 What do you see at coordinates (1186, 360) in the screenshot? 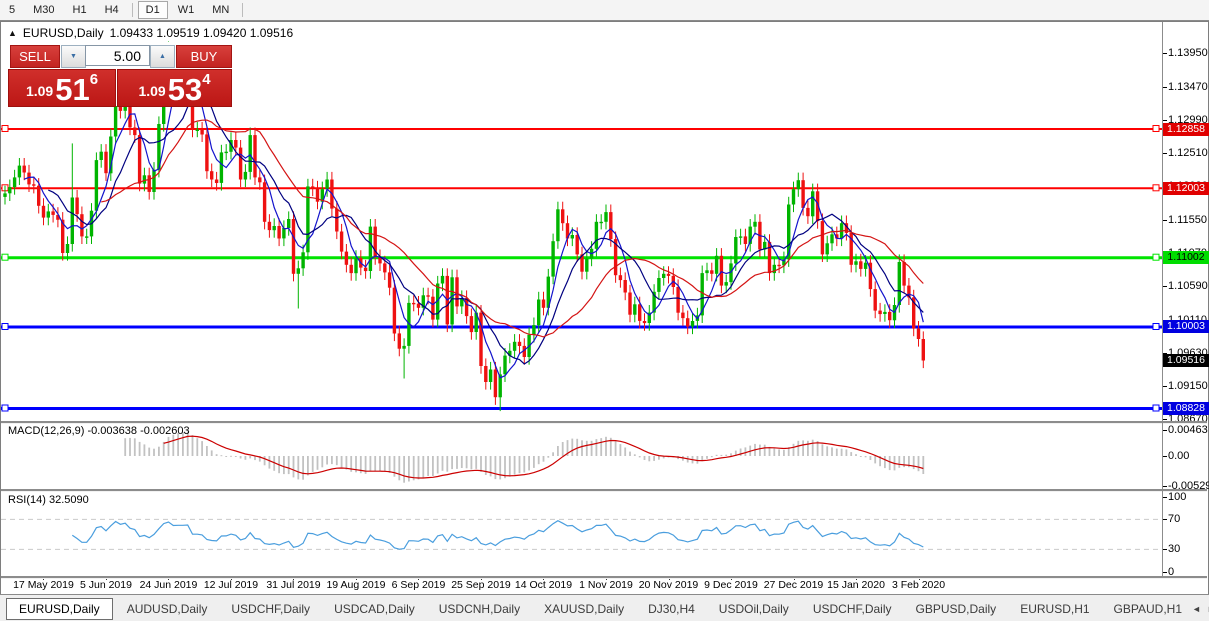
I see `current-price-box: 1.09516` at bounding box center [1186, 360].